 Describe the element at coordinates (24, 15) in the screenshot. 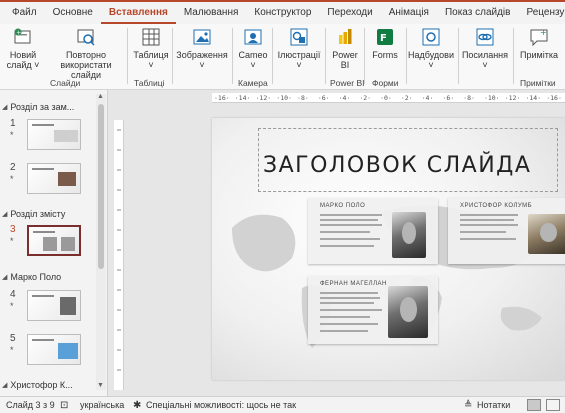

I see `tab-file: Файл` at that location.